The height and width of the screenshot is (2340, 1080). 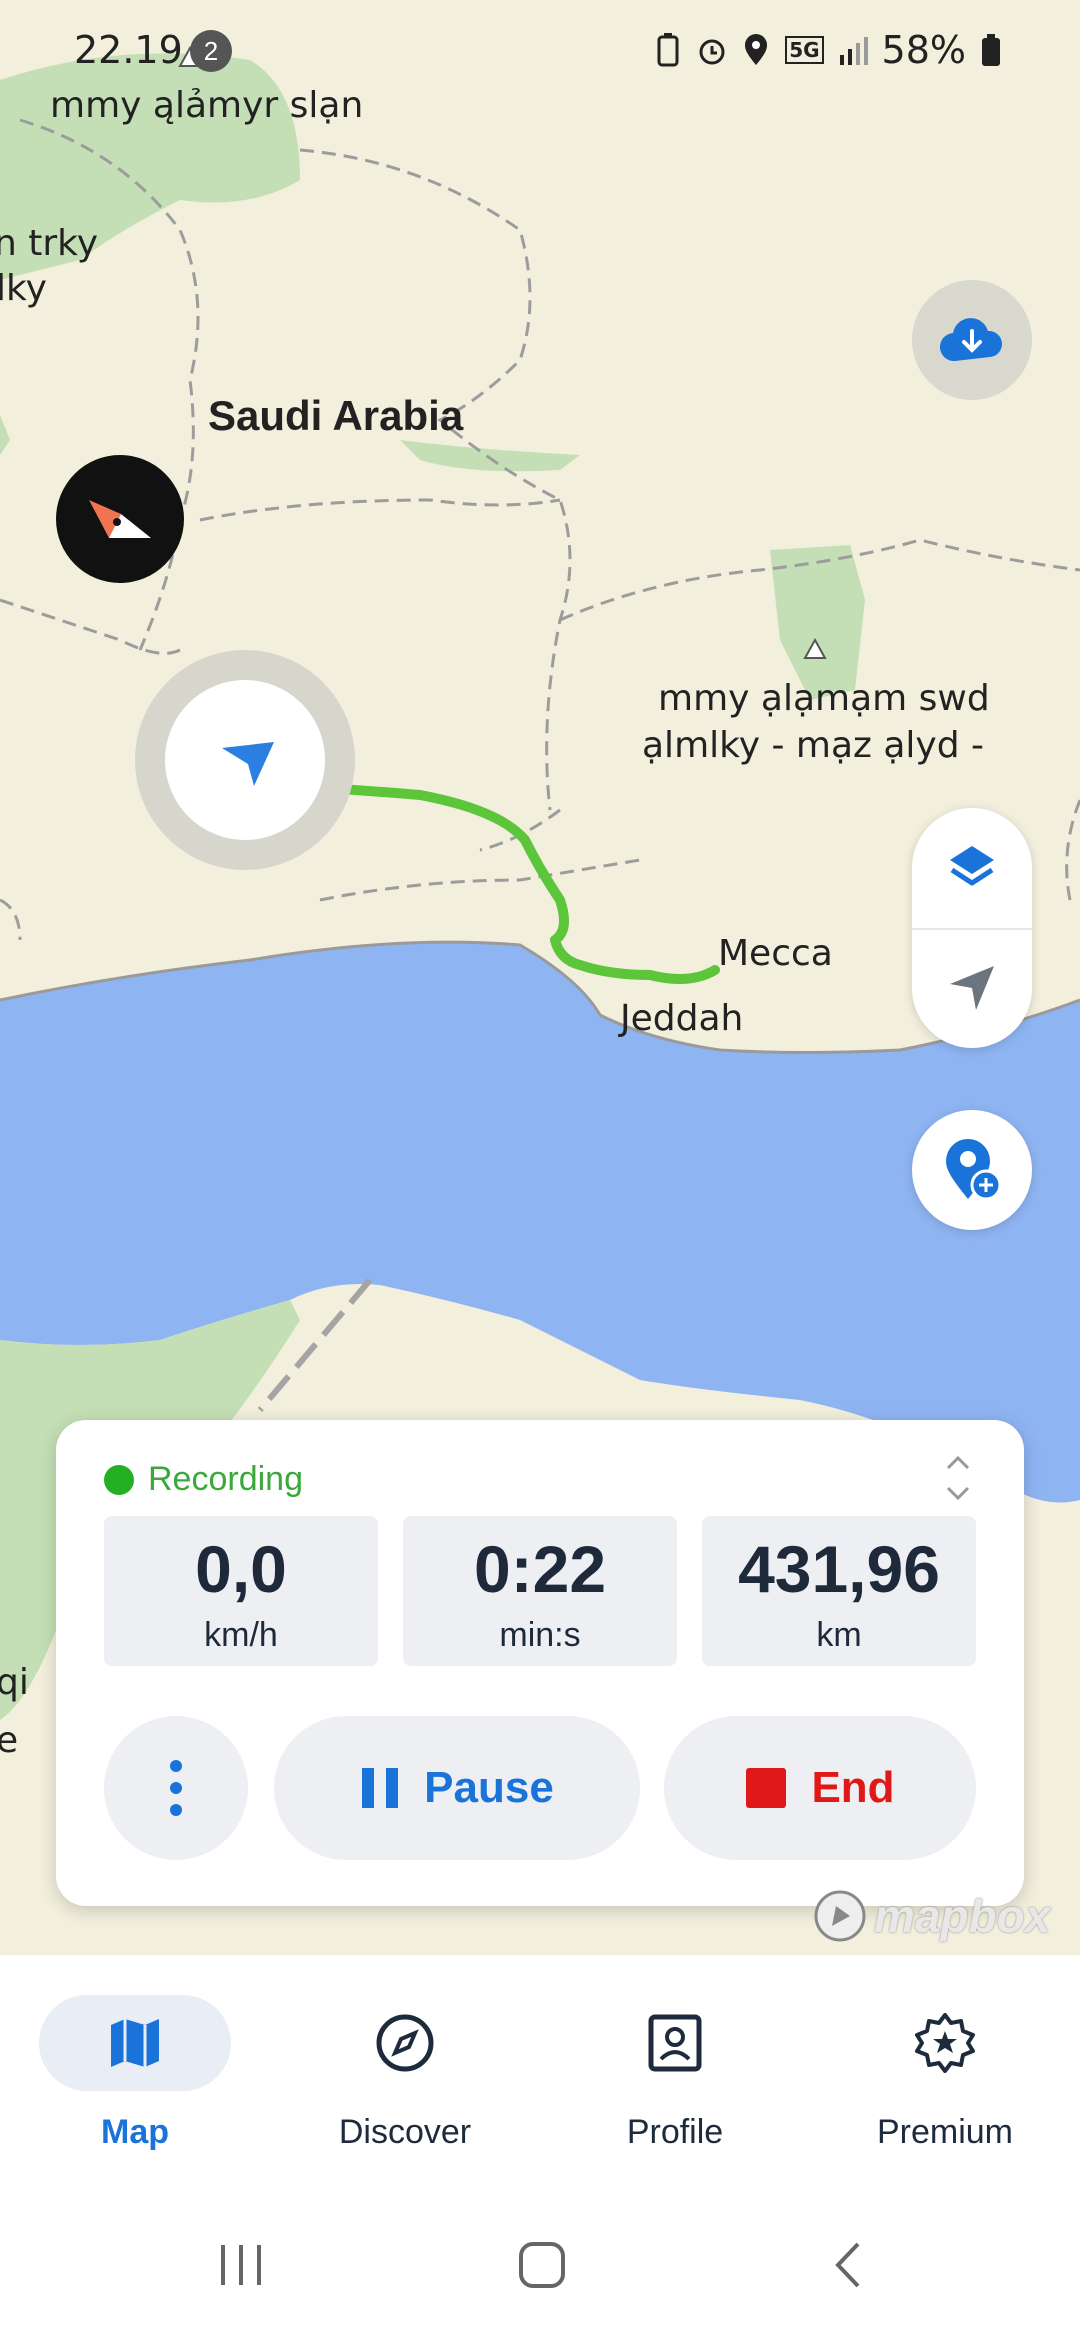 I want to click on map-label-region-west-2: lky, so click(x=23, y=288).